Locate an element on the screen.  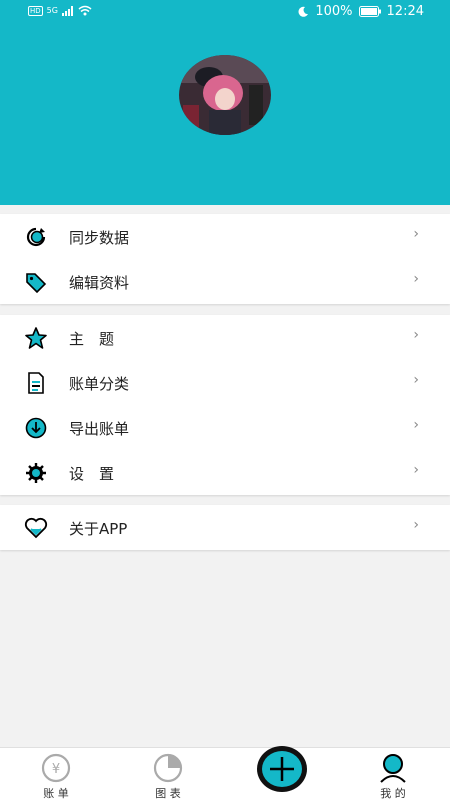
hd-badge: HD is located at coordinates (35, 10).